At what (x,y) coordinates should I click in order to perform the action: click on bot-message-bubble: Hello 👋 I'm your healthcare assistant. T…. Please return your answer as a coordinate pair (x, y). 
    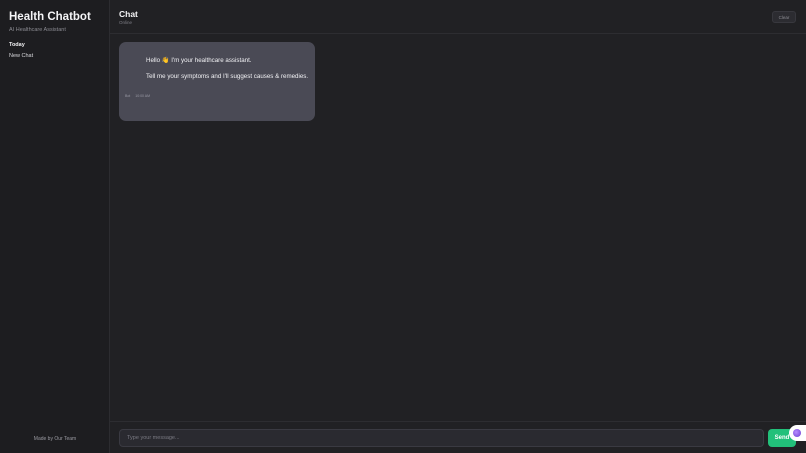
    Looking at the image, I should click on (217, 81).